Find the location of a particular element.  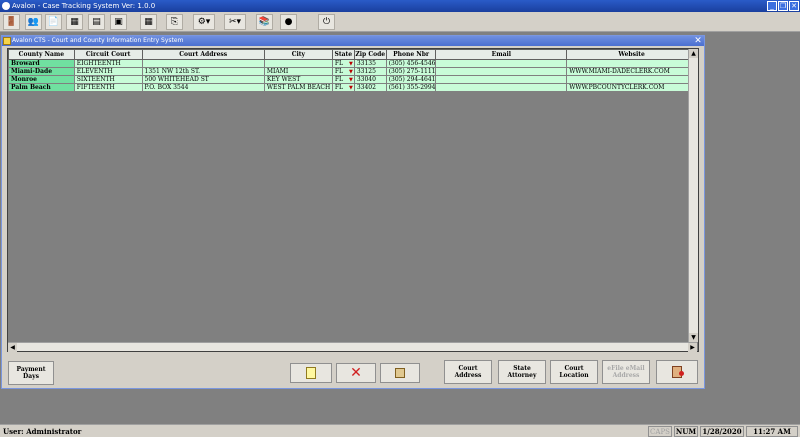

horizontal-scrollbar: ◀ ▶ is located at coordinates (352, 347).